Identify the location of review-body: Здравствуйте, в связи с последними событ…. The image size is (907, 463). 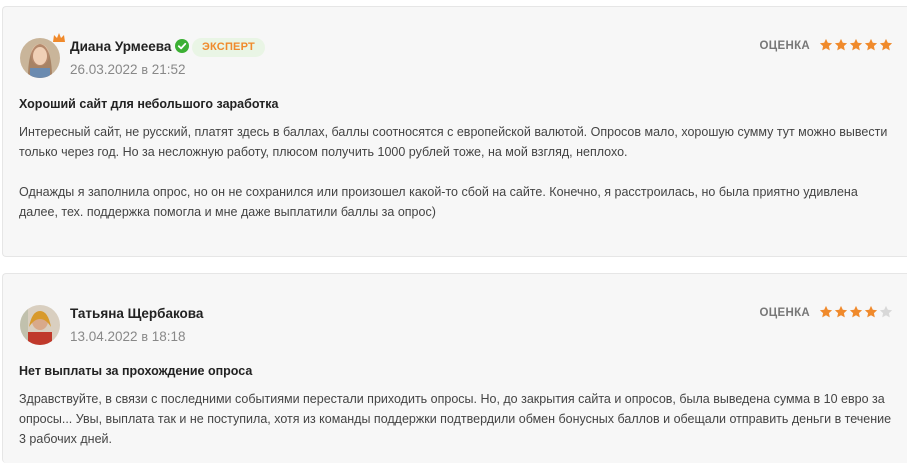
(457, 419).